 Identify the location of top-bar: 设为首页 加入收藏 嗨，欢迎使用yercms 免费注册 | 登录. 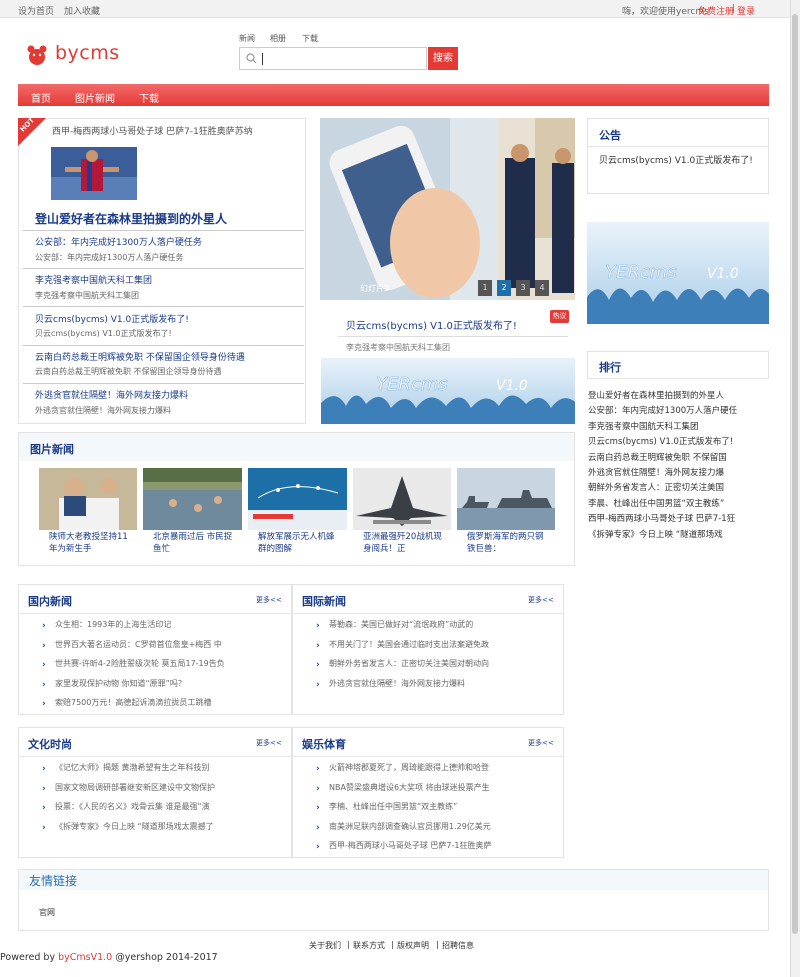
(395, 9).